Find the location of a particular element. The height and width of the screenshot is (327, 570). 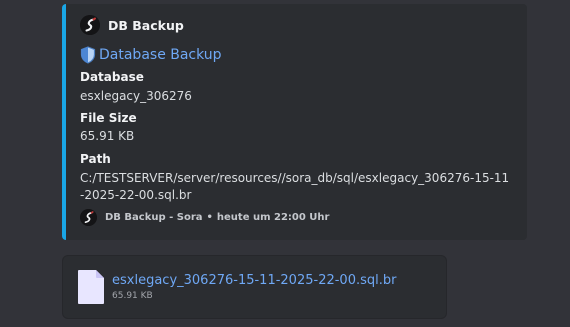

embed-author: DB Backup is located at coordinates (132, 25).